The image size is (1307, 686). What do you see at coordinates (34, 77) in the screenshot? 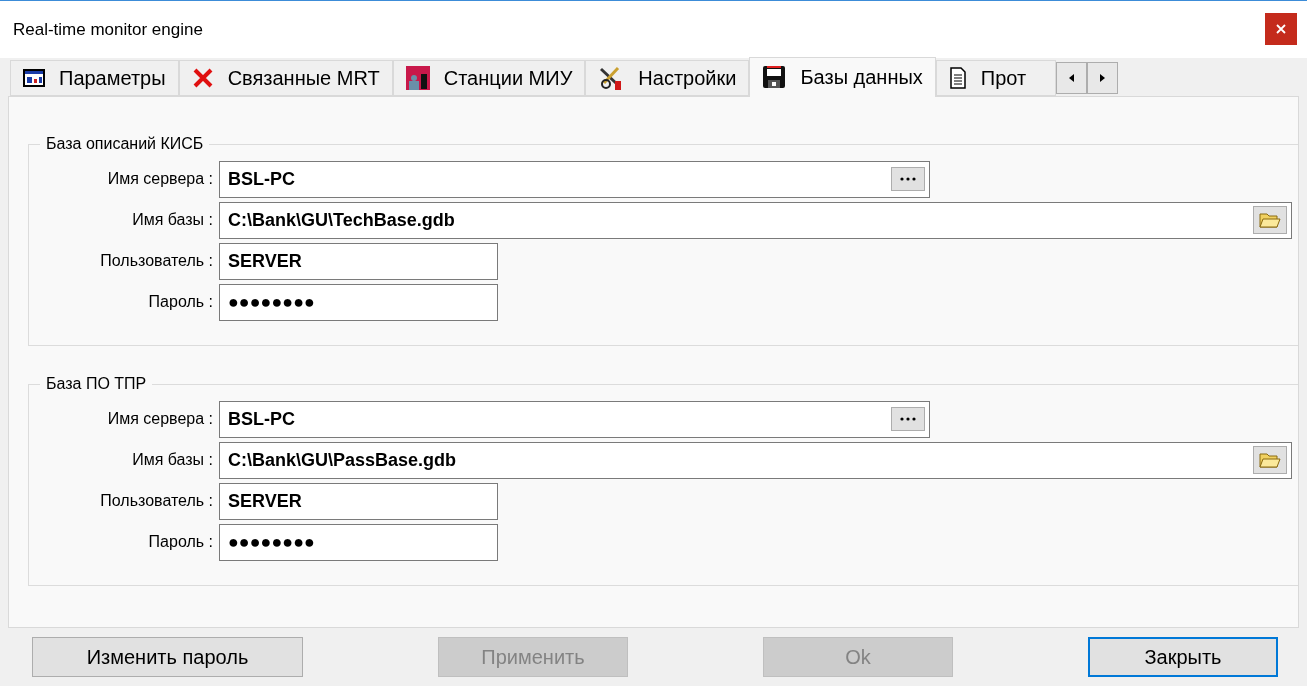
I see `window-icon` at bounding box center [34, 77].